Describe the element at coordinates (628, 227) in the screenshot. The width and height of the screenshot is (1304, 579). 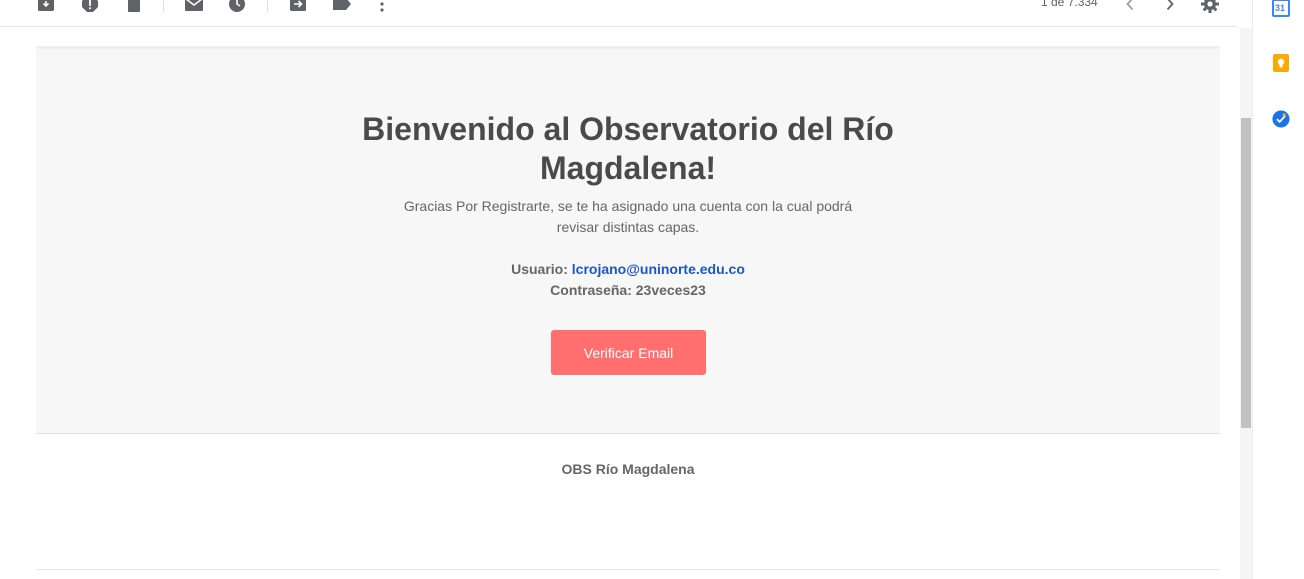
I see `intro-line-2: revisar distintas capas.` at that location.